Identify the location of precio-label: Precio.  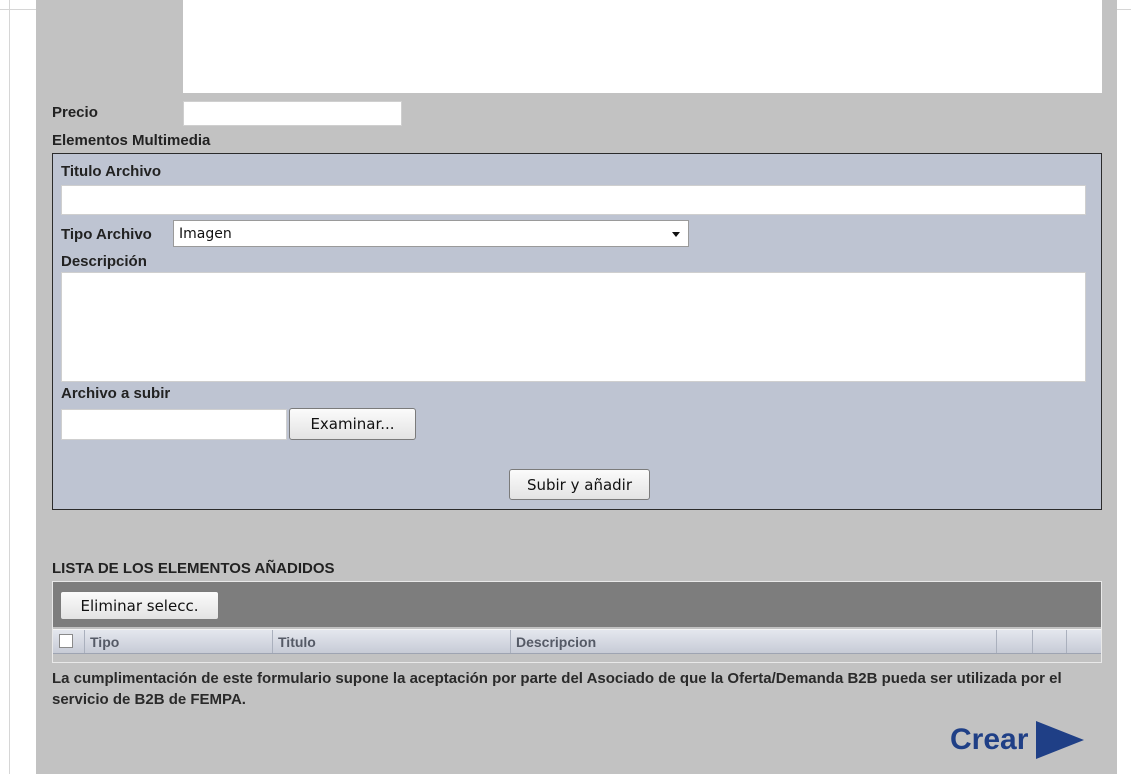
(75, 112).